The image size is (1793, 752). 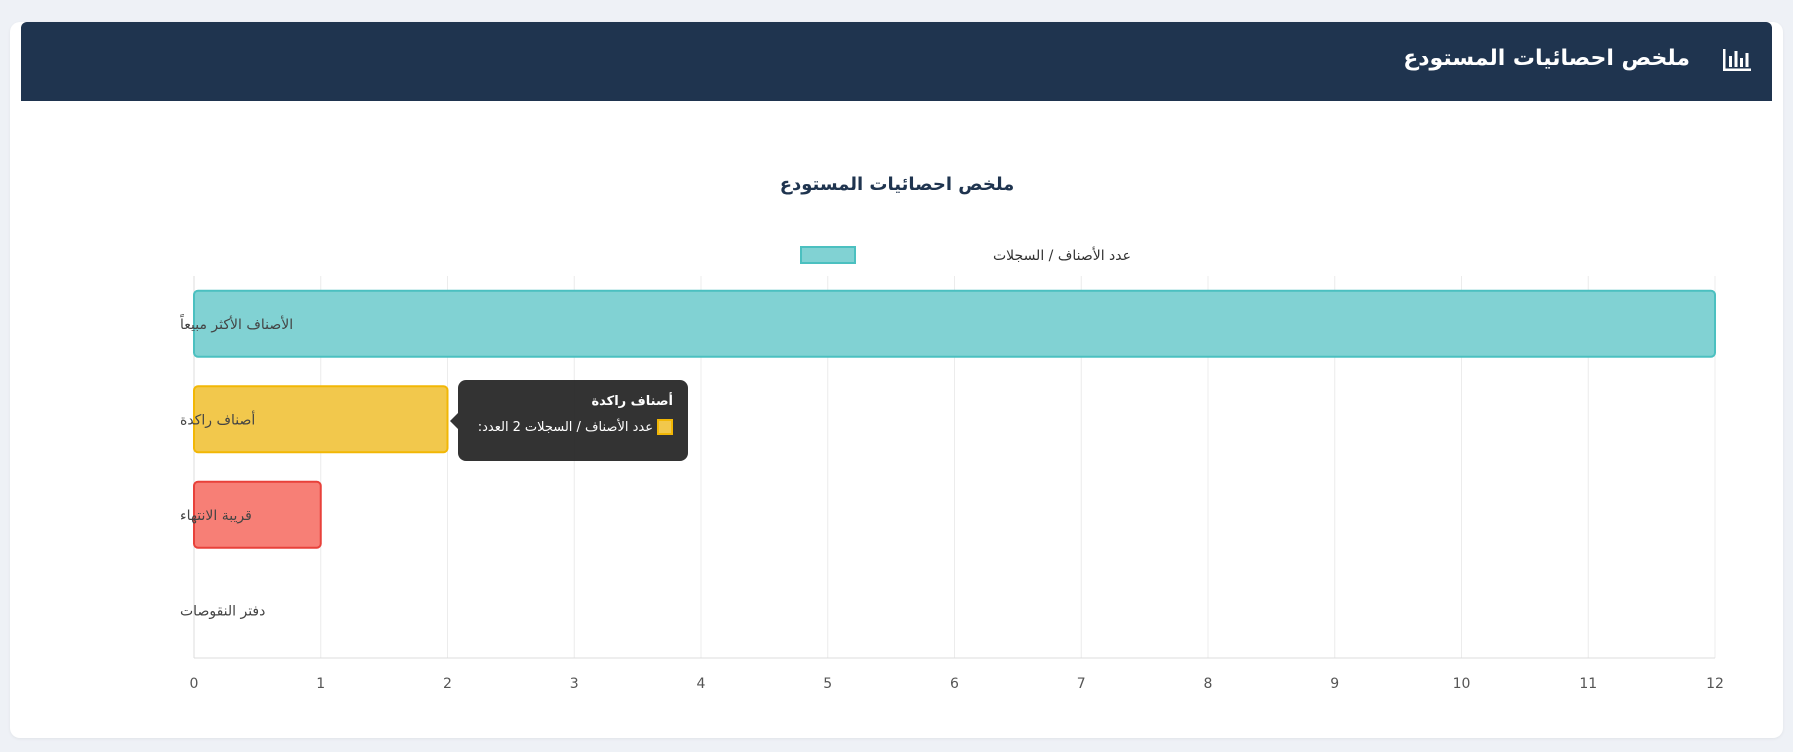 I want to click on x-tick-label: 2, so click(x=447, y=684).